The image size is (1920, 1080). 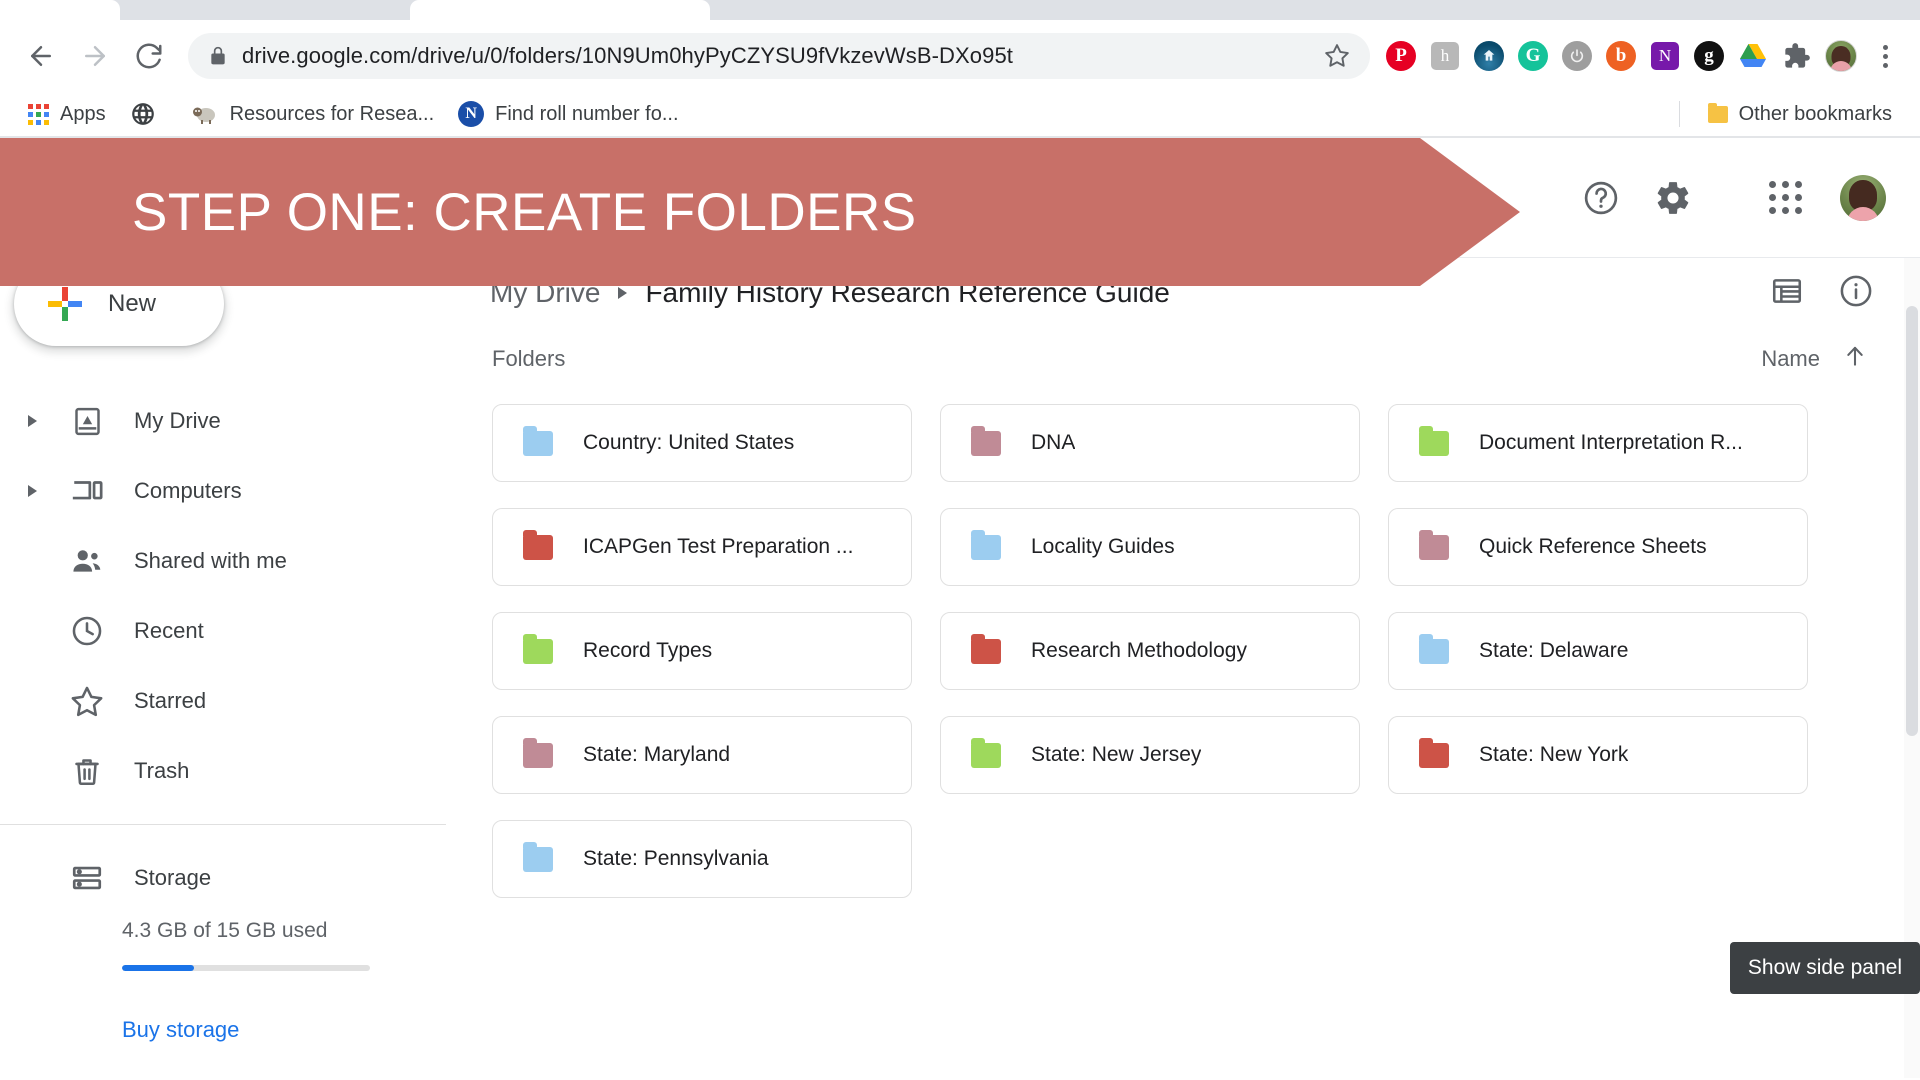 What do you see at coordinates (1598, 651) in the screenshot?
I see `folder-card: State: Delaware` at bounding box center [1598, 651].